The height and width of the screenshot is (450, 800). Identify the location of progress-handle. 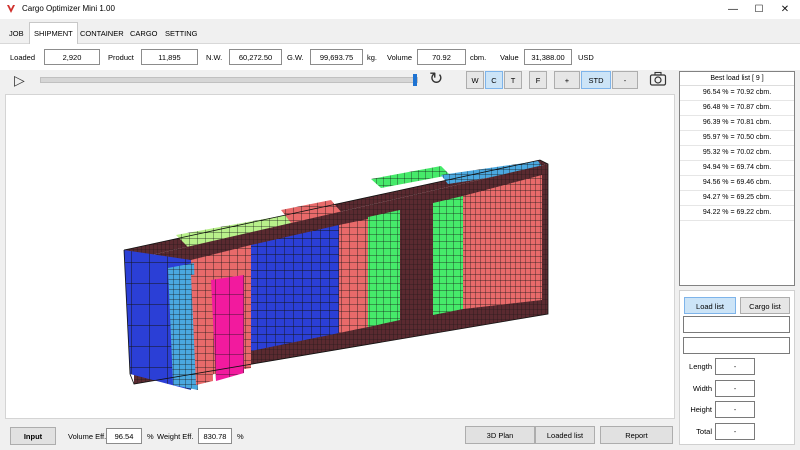
(415, 80).